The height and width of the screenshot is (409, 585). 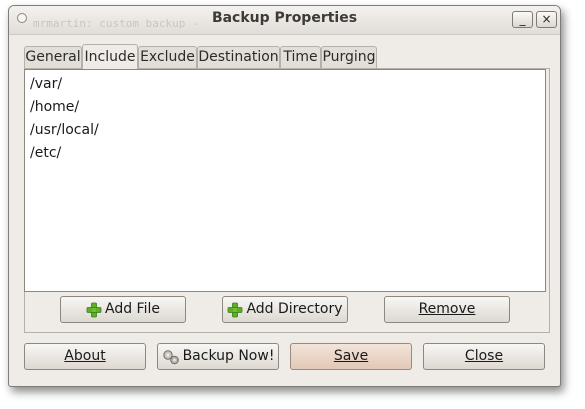 What do you see at coordinates (45, 153) in the screenshot?
I see `list-item: /etc/` at bounding box center [45, 153].